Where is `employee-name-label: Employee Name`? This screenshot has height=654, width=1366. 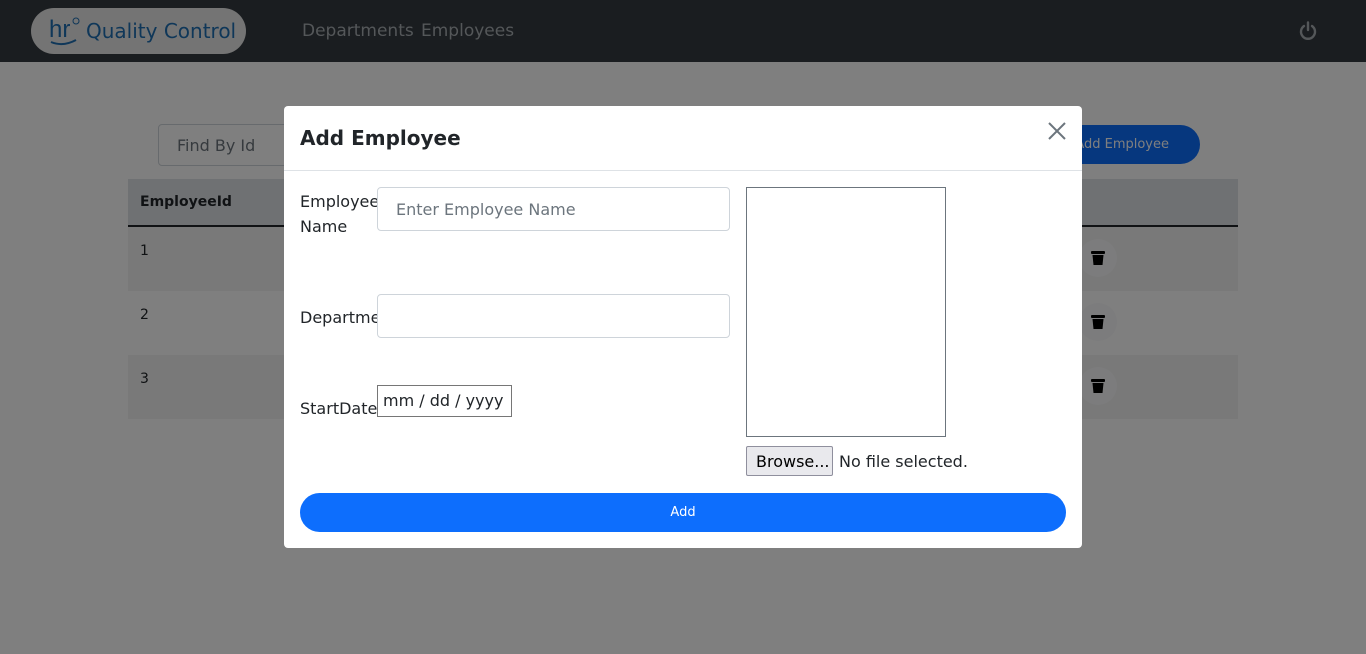 employee-name-label: Employee Name is located at coordinates (340, 214).